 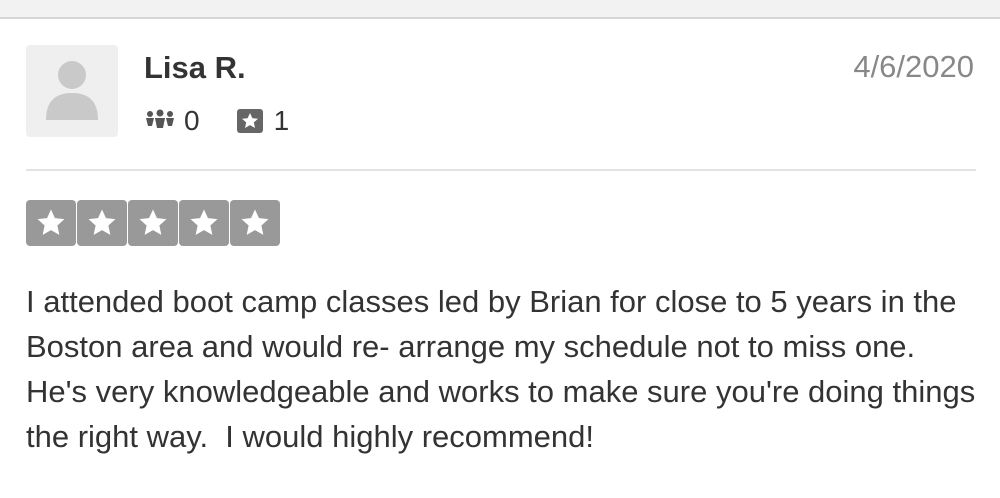 I want to click on reviews-count: 1, so click(x=281, y=120).